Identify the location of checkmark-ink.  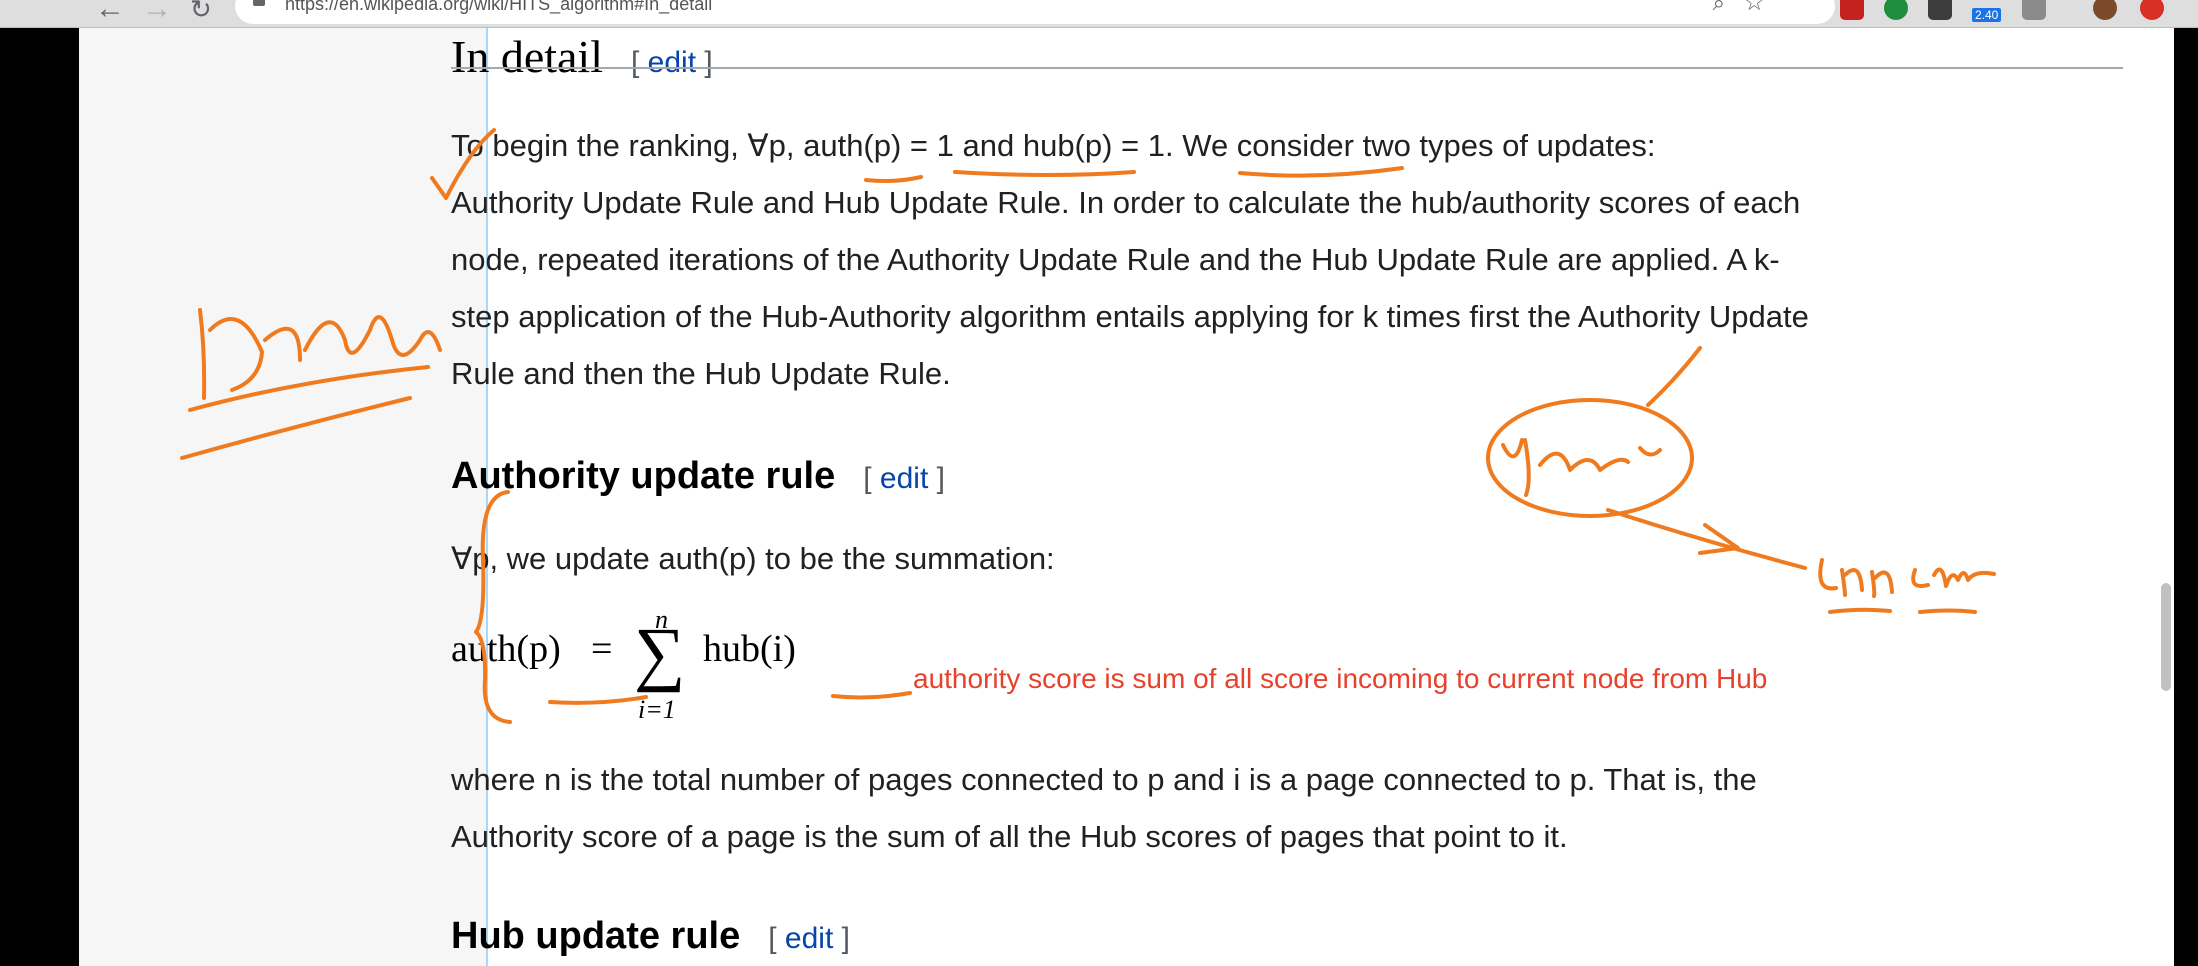
(463, 164).